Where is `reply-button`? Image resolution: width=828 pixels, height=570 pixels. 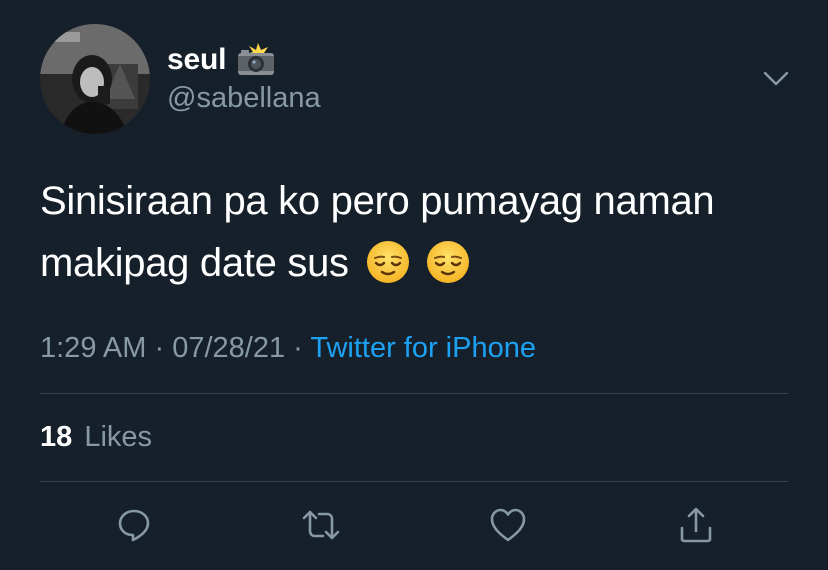
reply-button is located at coordinates (134, 525).